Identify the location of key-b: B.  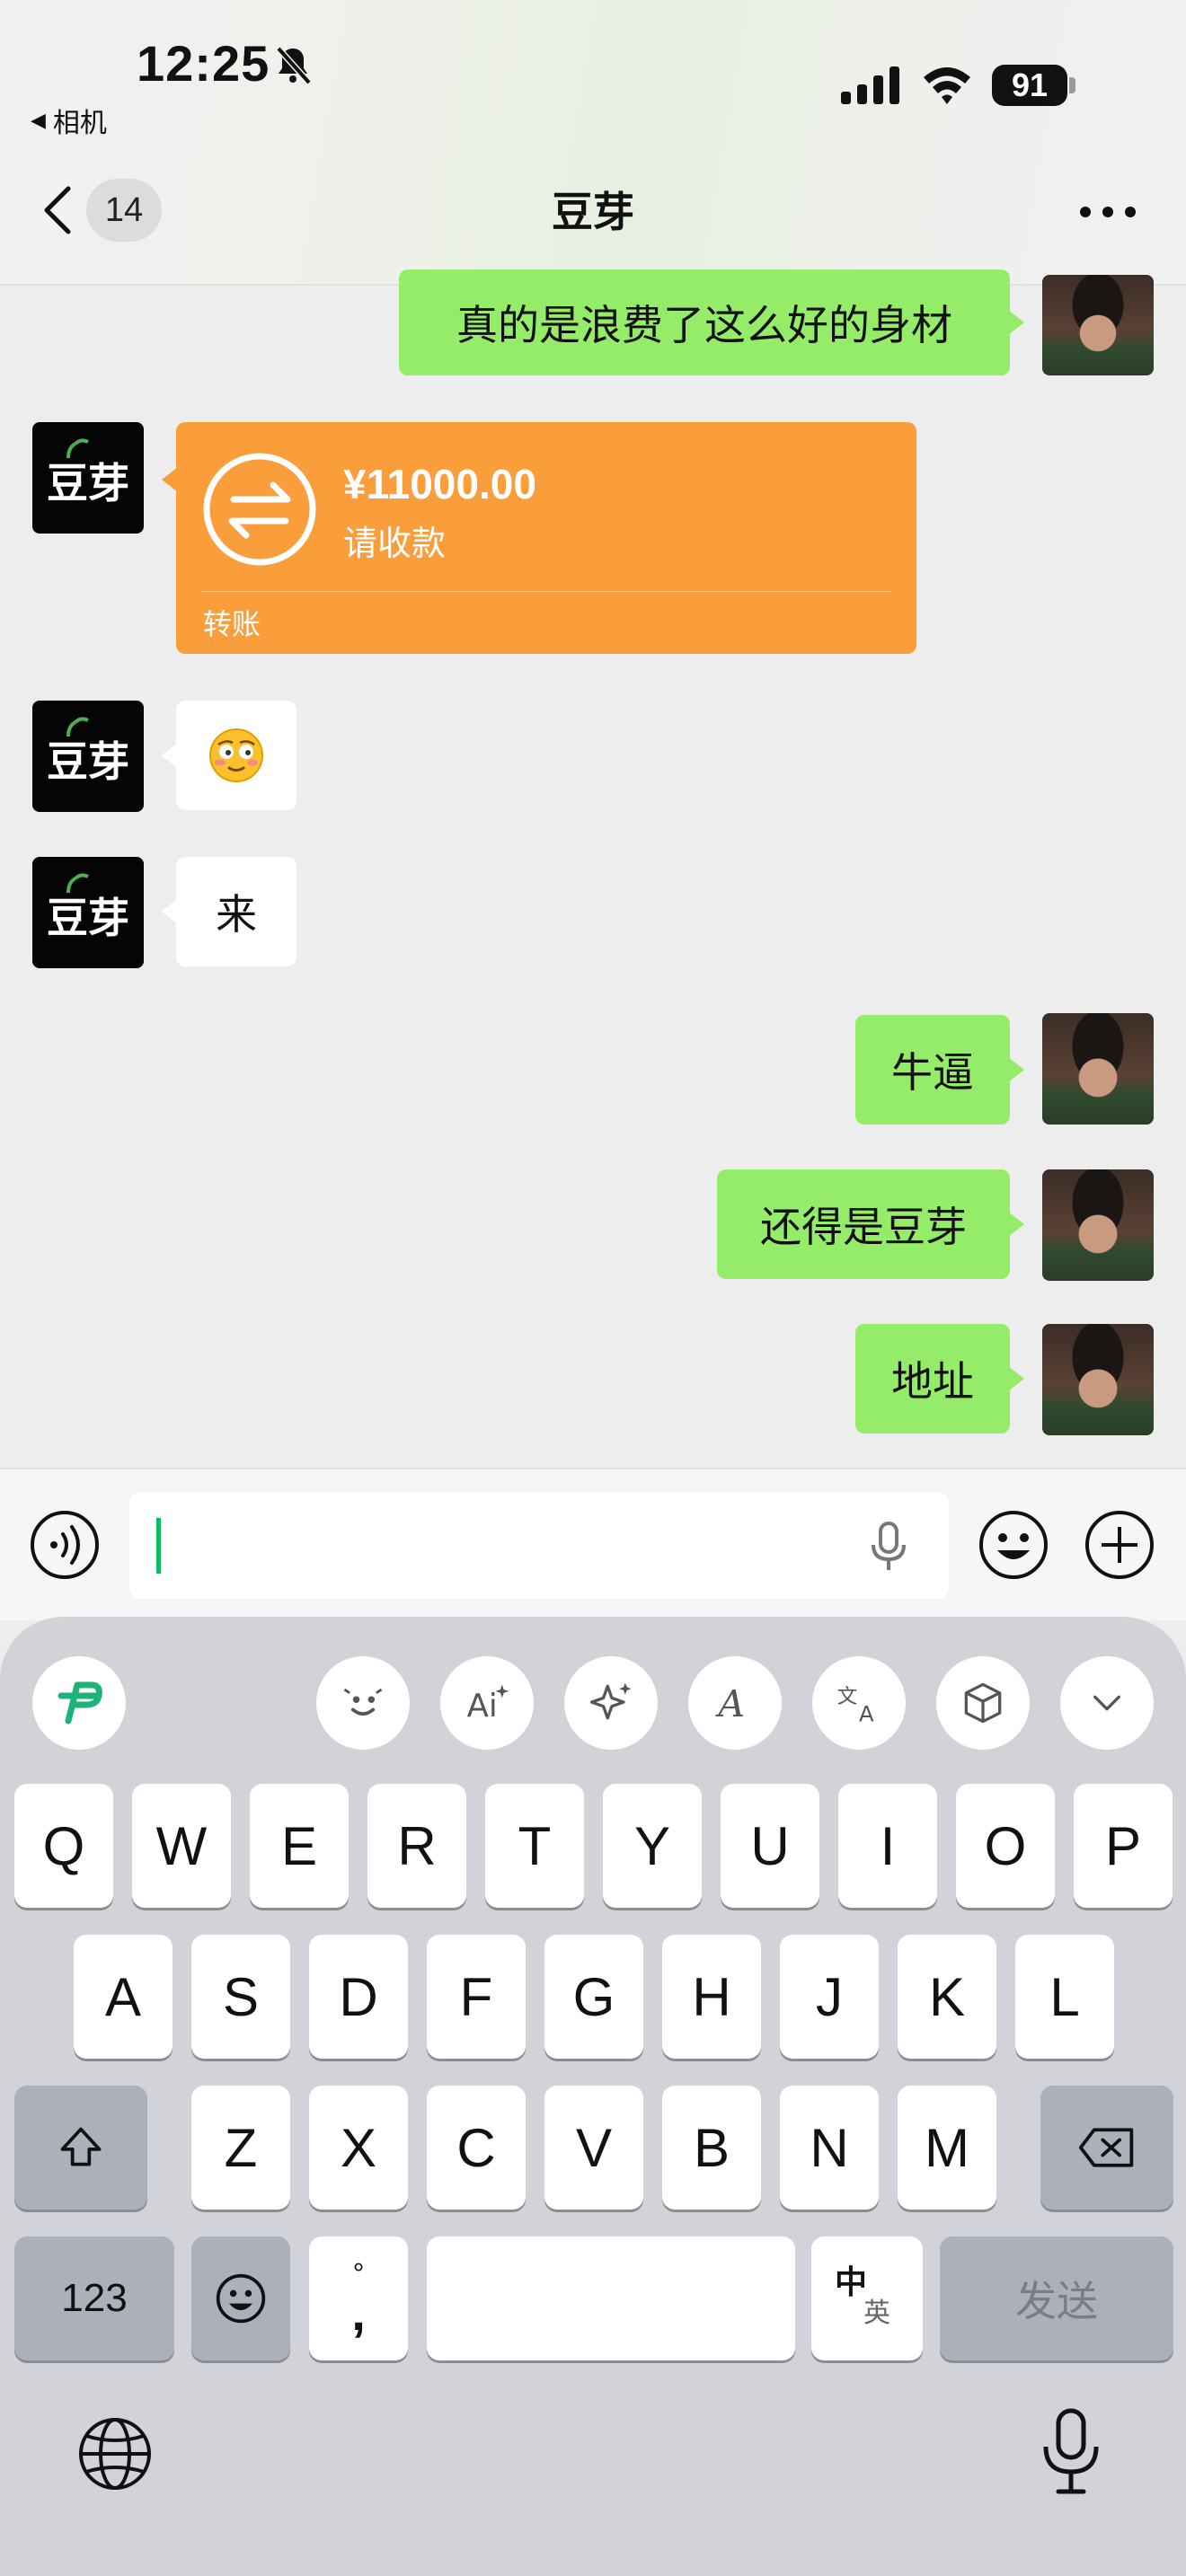
(711, 2148).